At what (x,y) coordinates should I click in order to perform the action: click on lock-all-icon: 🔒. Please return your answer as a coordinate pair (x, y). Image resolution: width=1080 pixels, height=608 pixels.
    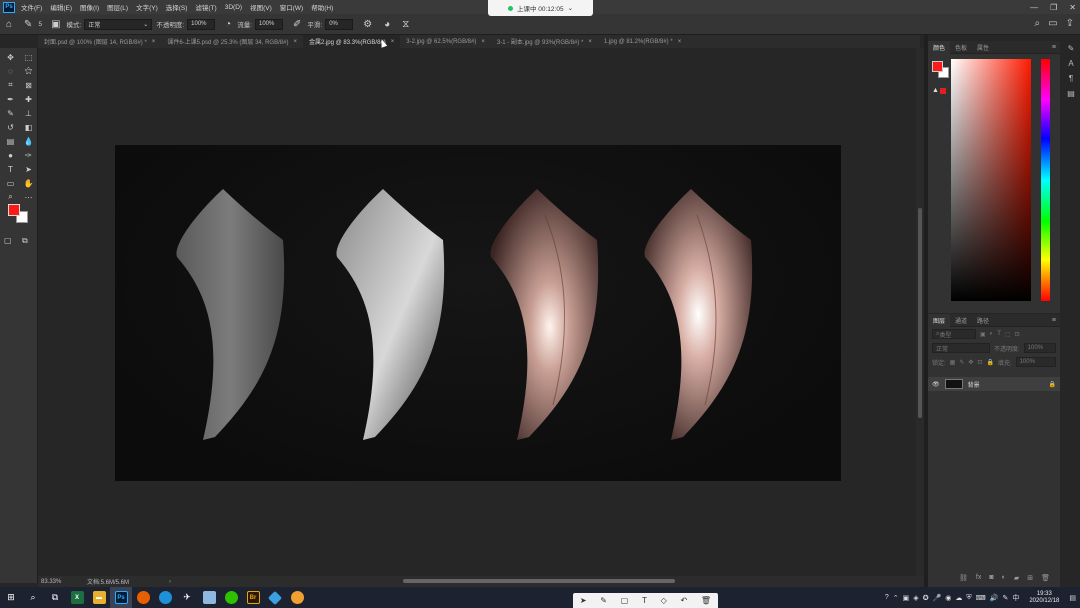
    Looking at the image, I should click on (989, 362).